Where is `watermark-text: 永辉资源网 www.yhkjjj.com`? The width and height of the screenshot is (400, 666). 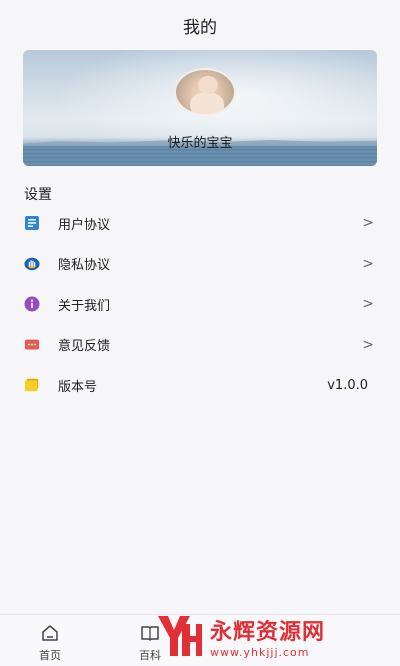
watermark-text: 永辉资源网 www.yhkjjj.com is located at coordinates (267, 636).